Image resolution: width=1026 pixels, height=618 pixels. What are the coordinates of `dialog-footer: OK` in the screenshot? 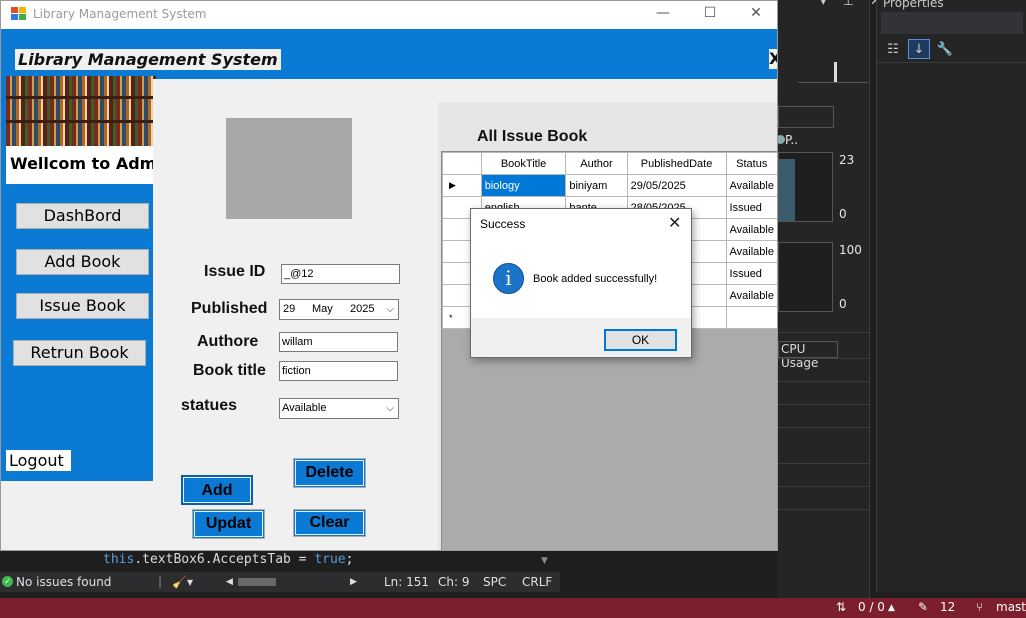 It's located at (581, 337).